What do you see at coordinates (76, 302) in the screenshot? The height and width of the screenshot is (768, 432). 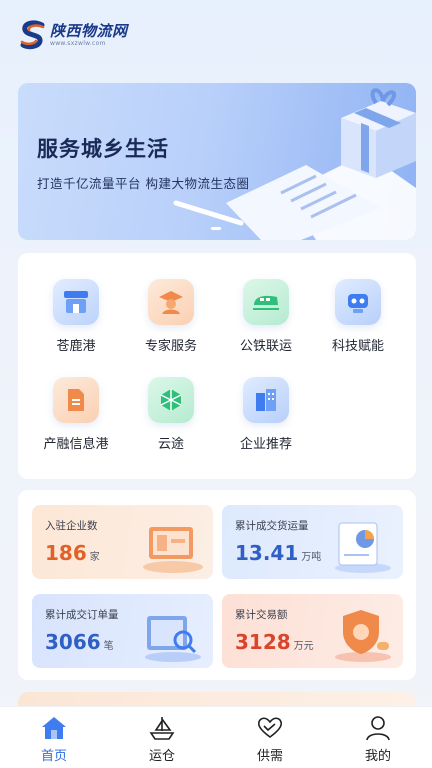 I see `store-icon` at bounding box center [76, 302].